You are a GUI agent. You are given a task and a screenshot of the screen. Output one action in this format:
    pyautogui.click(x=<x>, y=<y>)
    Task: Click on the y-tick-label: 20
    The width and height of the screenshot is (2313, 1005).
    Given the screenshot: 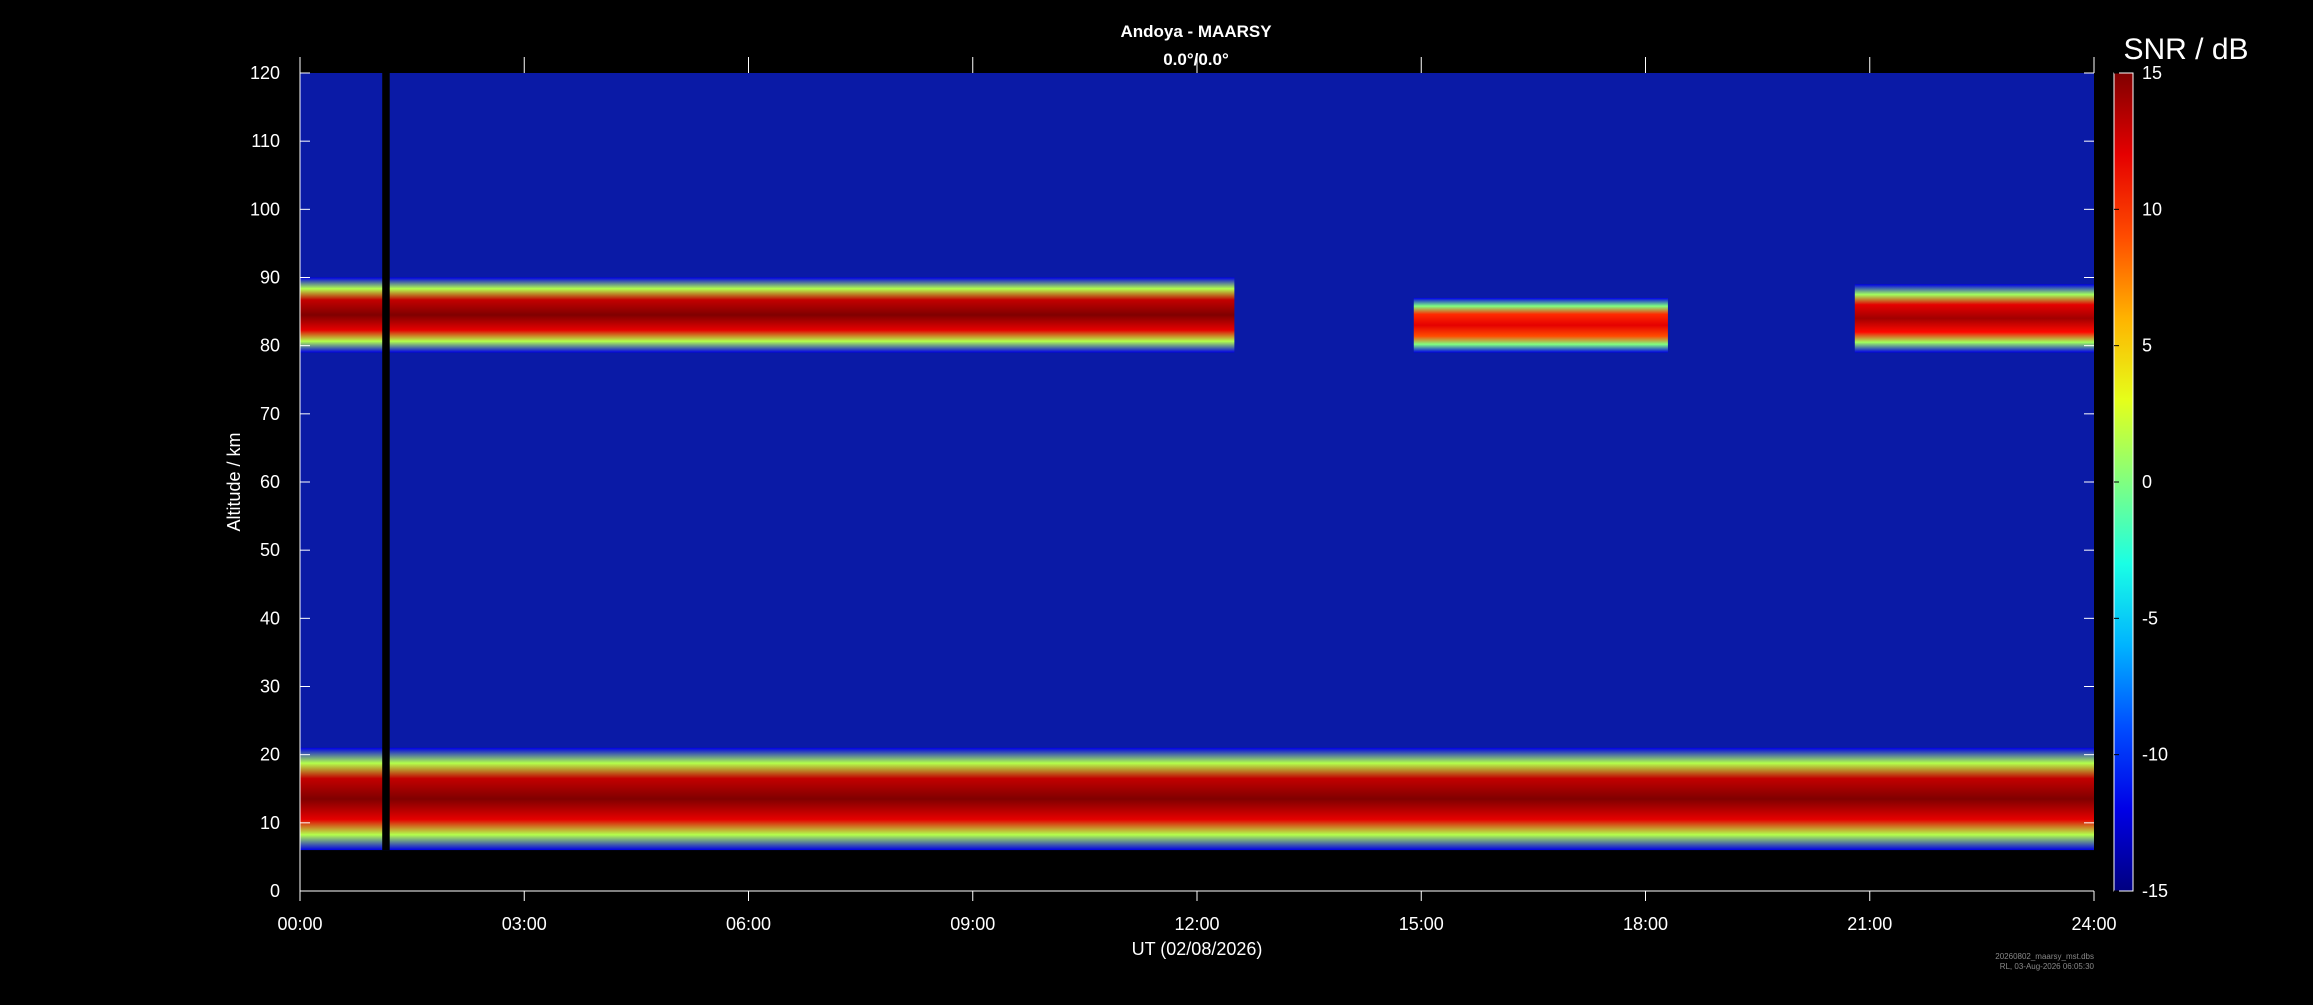 What is the action you would take?
    pyautogui.click(x=270, y=755)
    